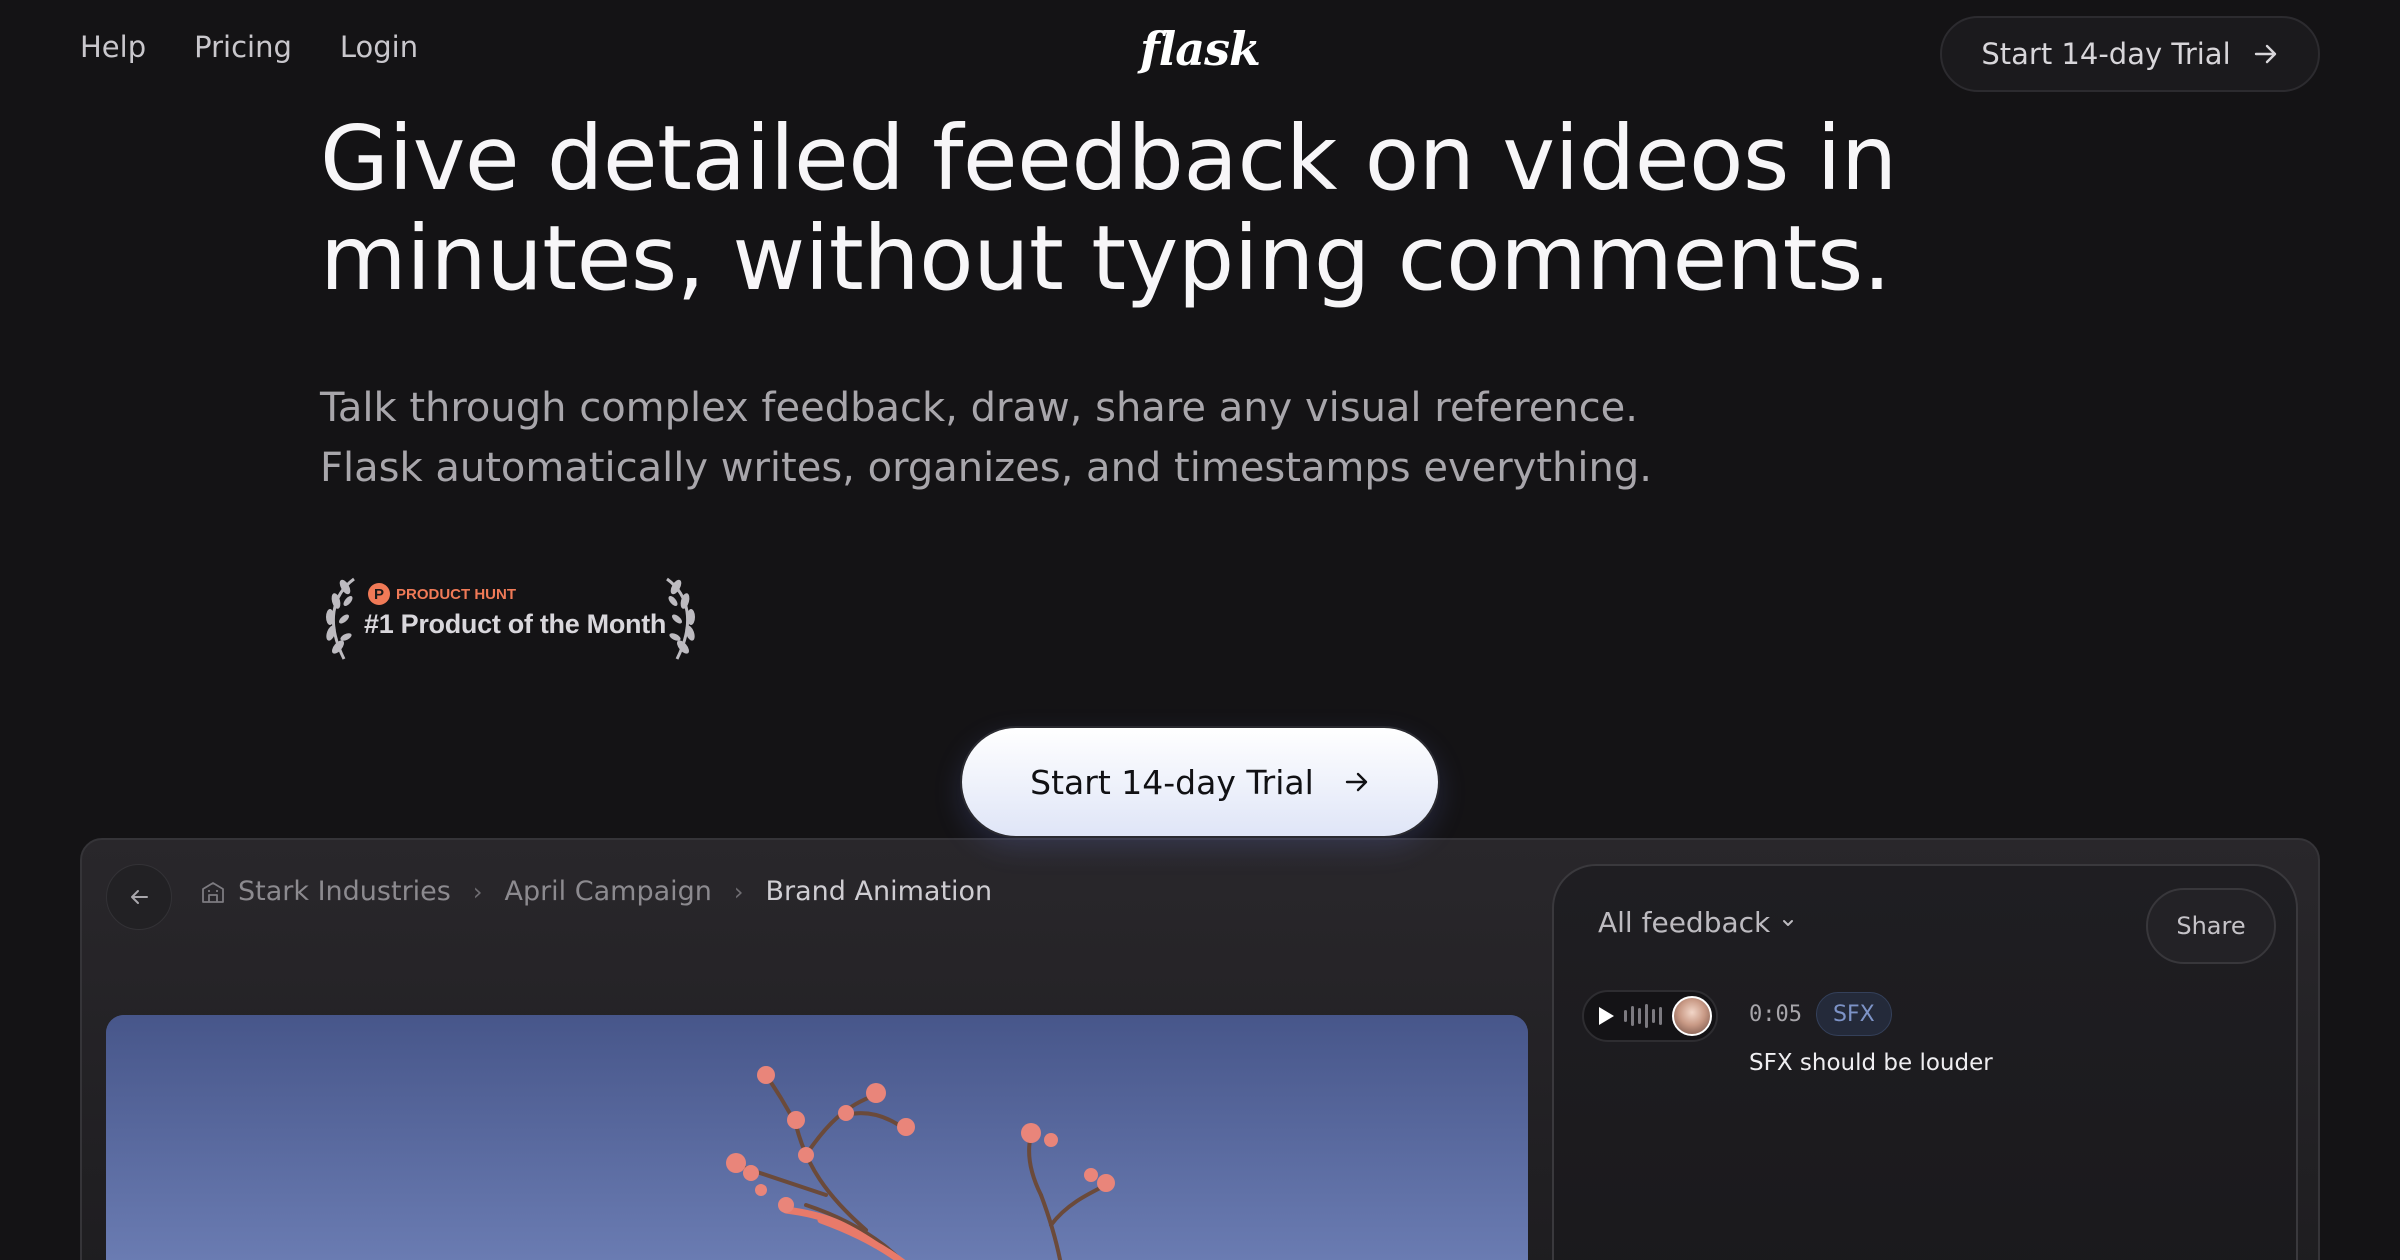 This screenshot has height=1260, width=2400. What do you see at coordinates (1108, 158) in the screenshot?
I see `hero-title-line-1: Give detailed feedback on videos in` at bounding box center [1108, 158].